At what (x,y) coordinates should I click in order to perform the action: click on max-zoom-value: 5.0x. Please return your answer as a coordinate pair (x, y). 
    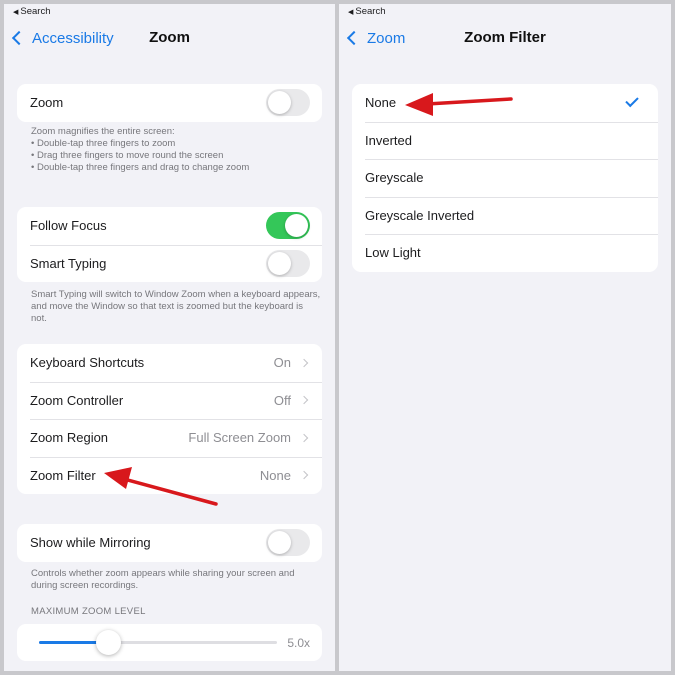
    Looking at the image, I should click on (298, 642).